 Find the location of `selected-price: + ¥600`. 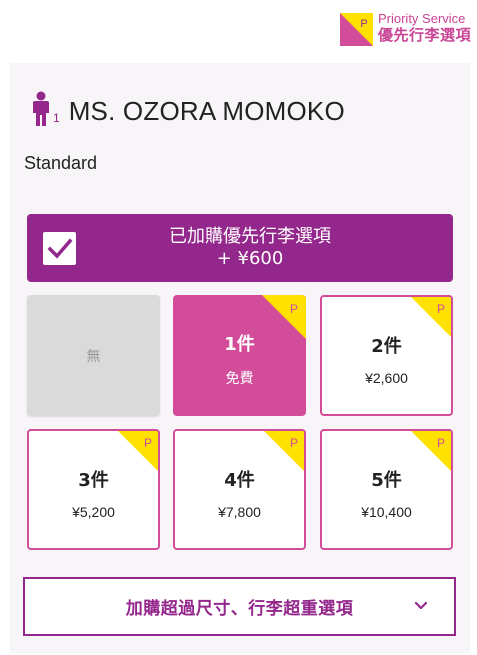

selected-price: + ¥600 is located at coordinates (250, 258).